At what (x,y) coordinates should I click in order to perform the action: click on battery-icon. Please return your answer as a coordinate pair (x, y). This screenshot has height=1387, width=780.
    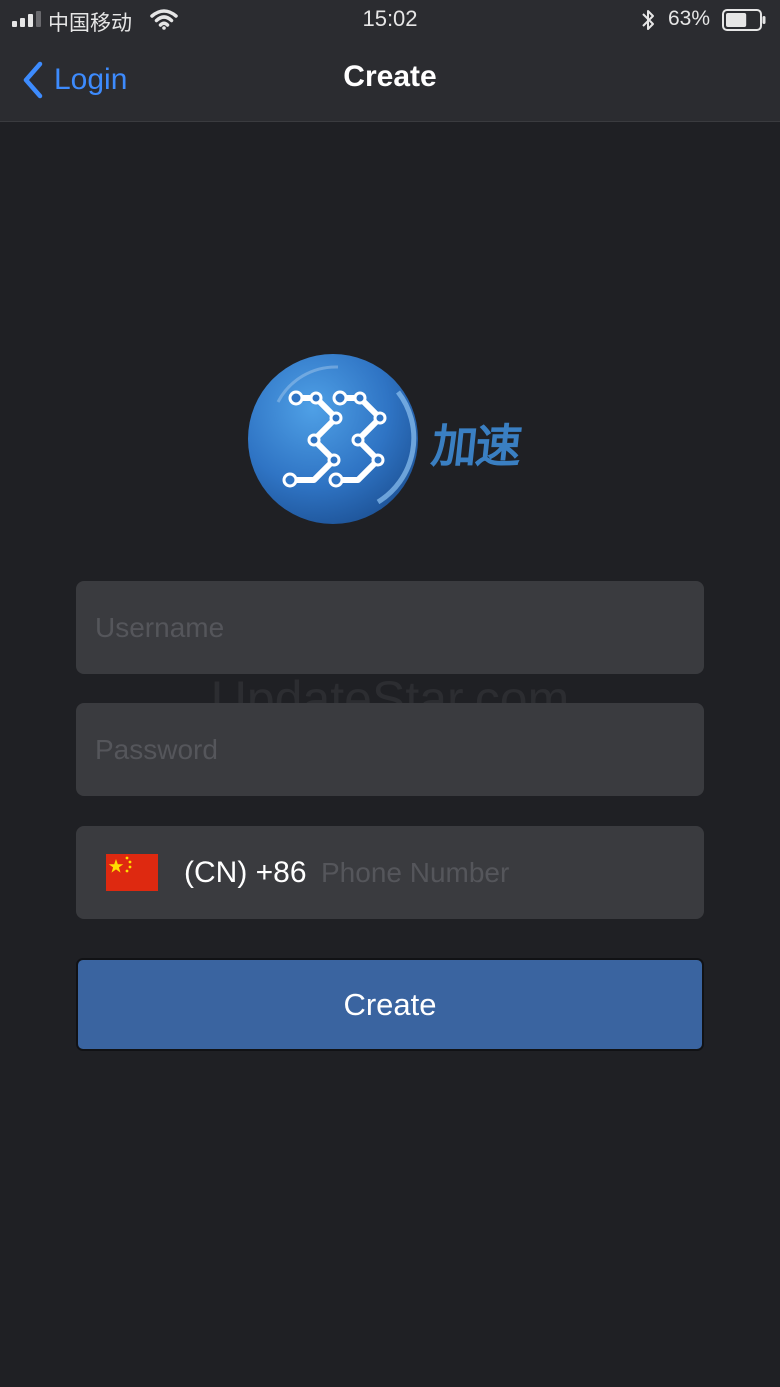
    Looking at the image, I should click on (744, 20).